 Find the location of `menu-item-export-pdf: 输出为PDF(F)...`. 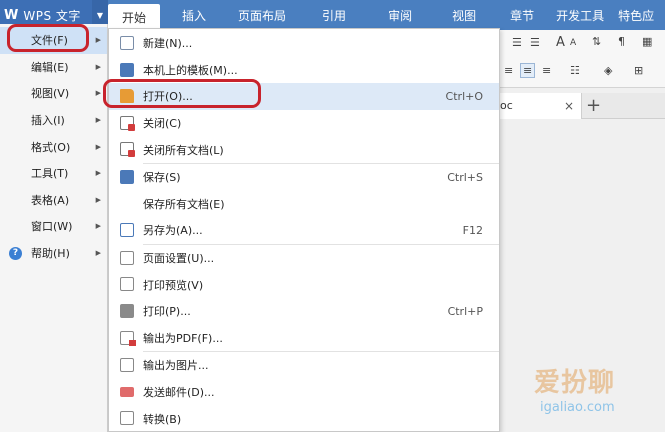

menu-item-export-pdf: 输出为PDF(F)... is located at coordinates (304, 338).